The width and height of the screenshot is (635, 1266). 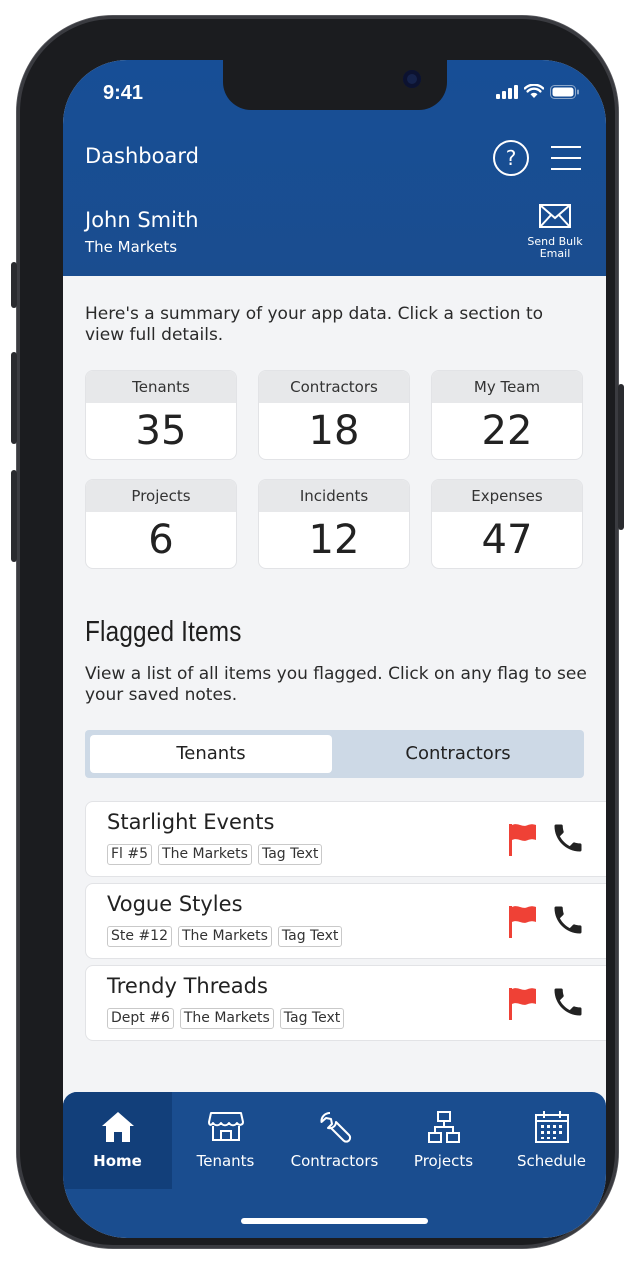 What do you see at coordinates (551, 1127) in the screenshot?
I see `calendar-icon` at bounding box center [551, 1127].